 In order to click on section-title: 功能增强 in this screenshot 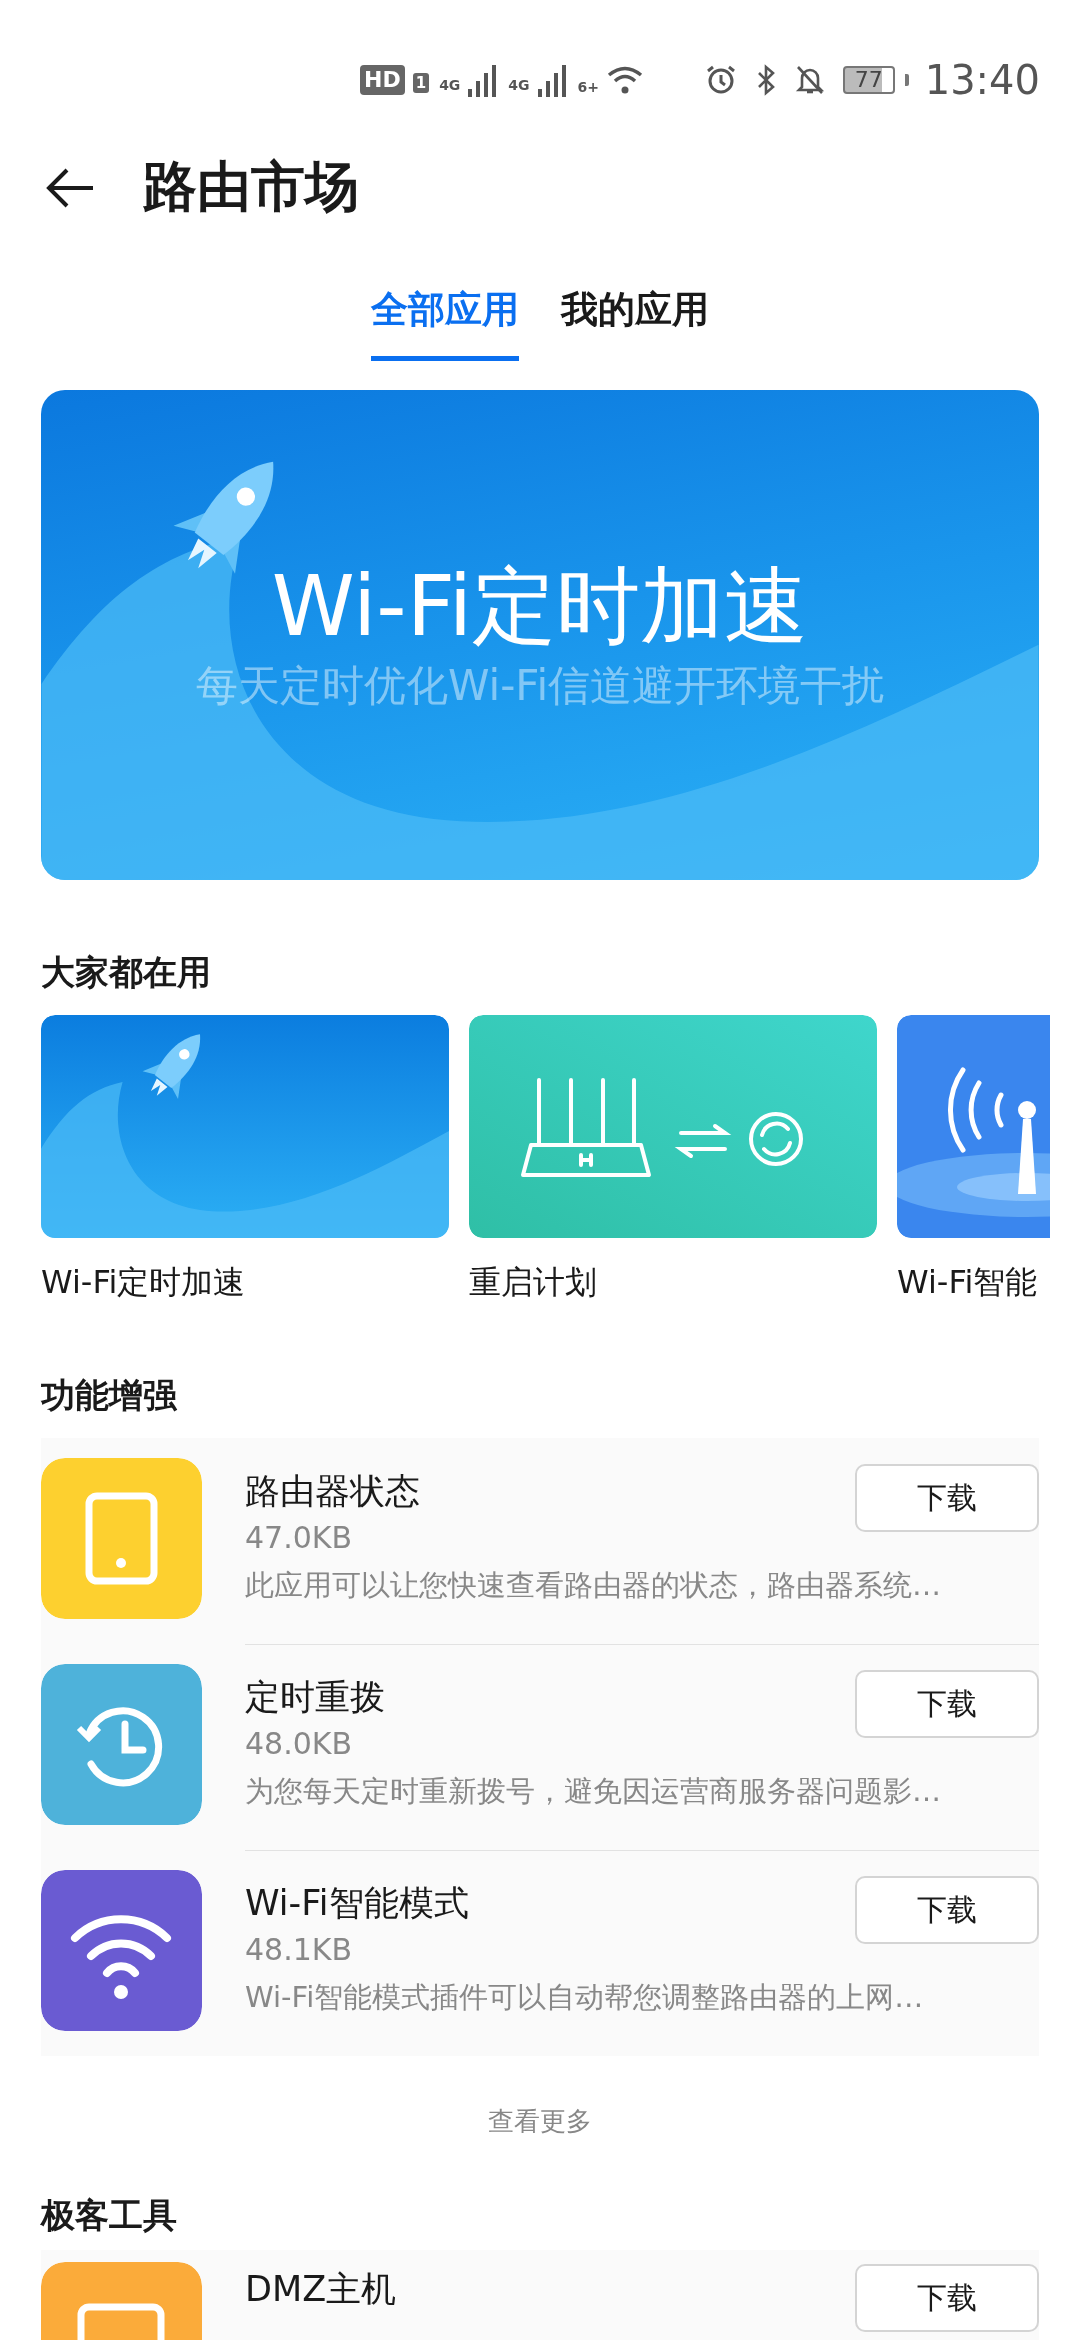, I will do `click(109, 1395)`.